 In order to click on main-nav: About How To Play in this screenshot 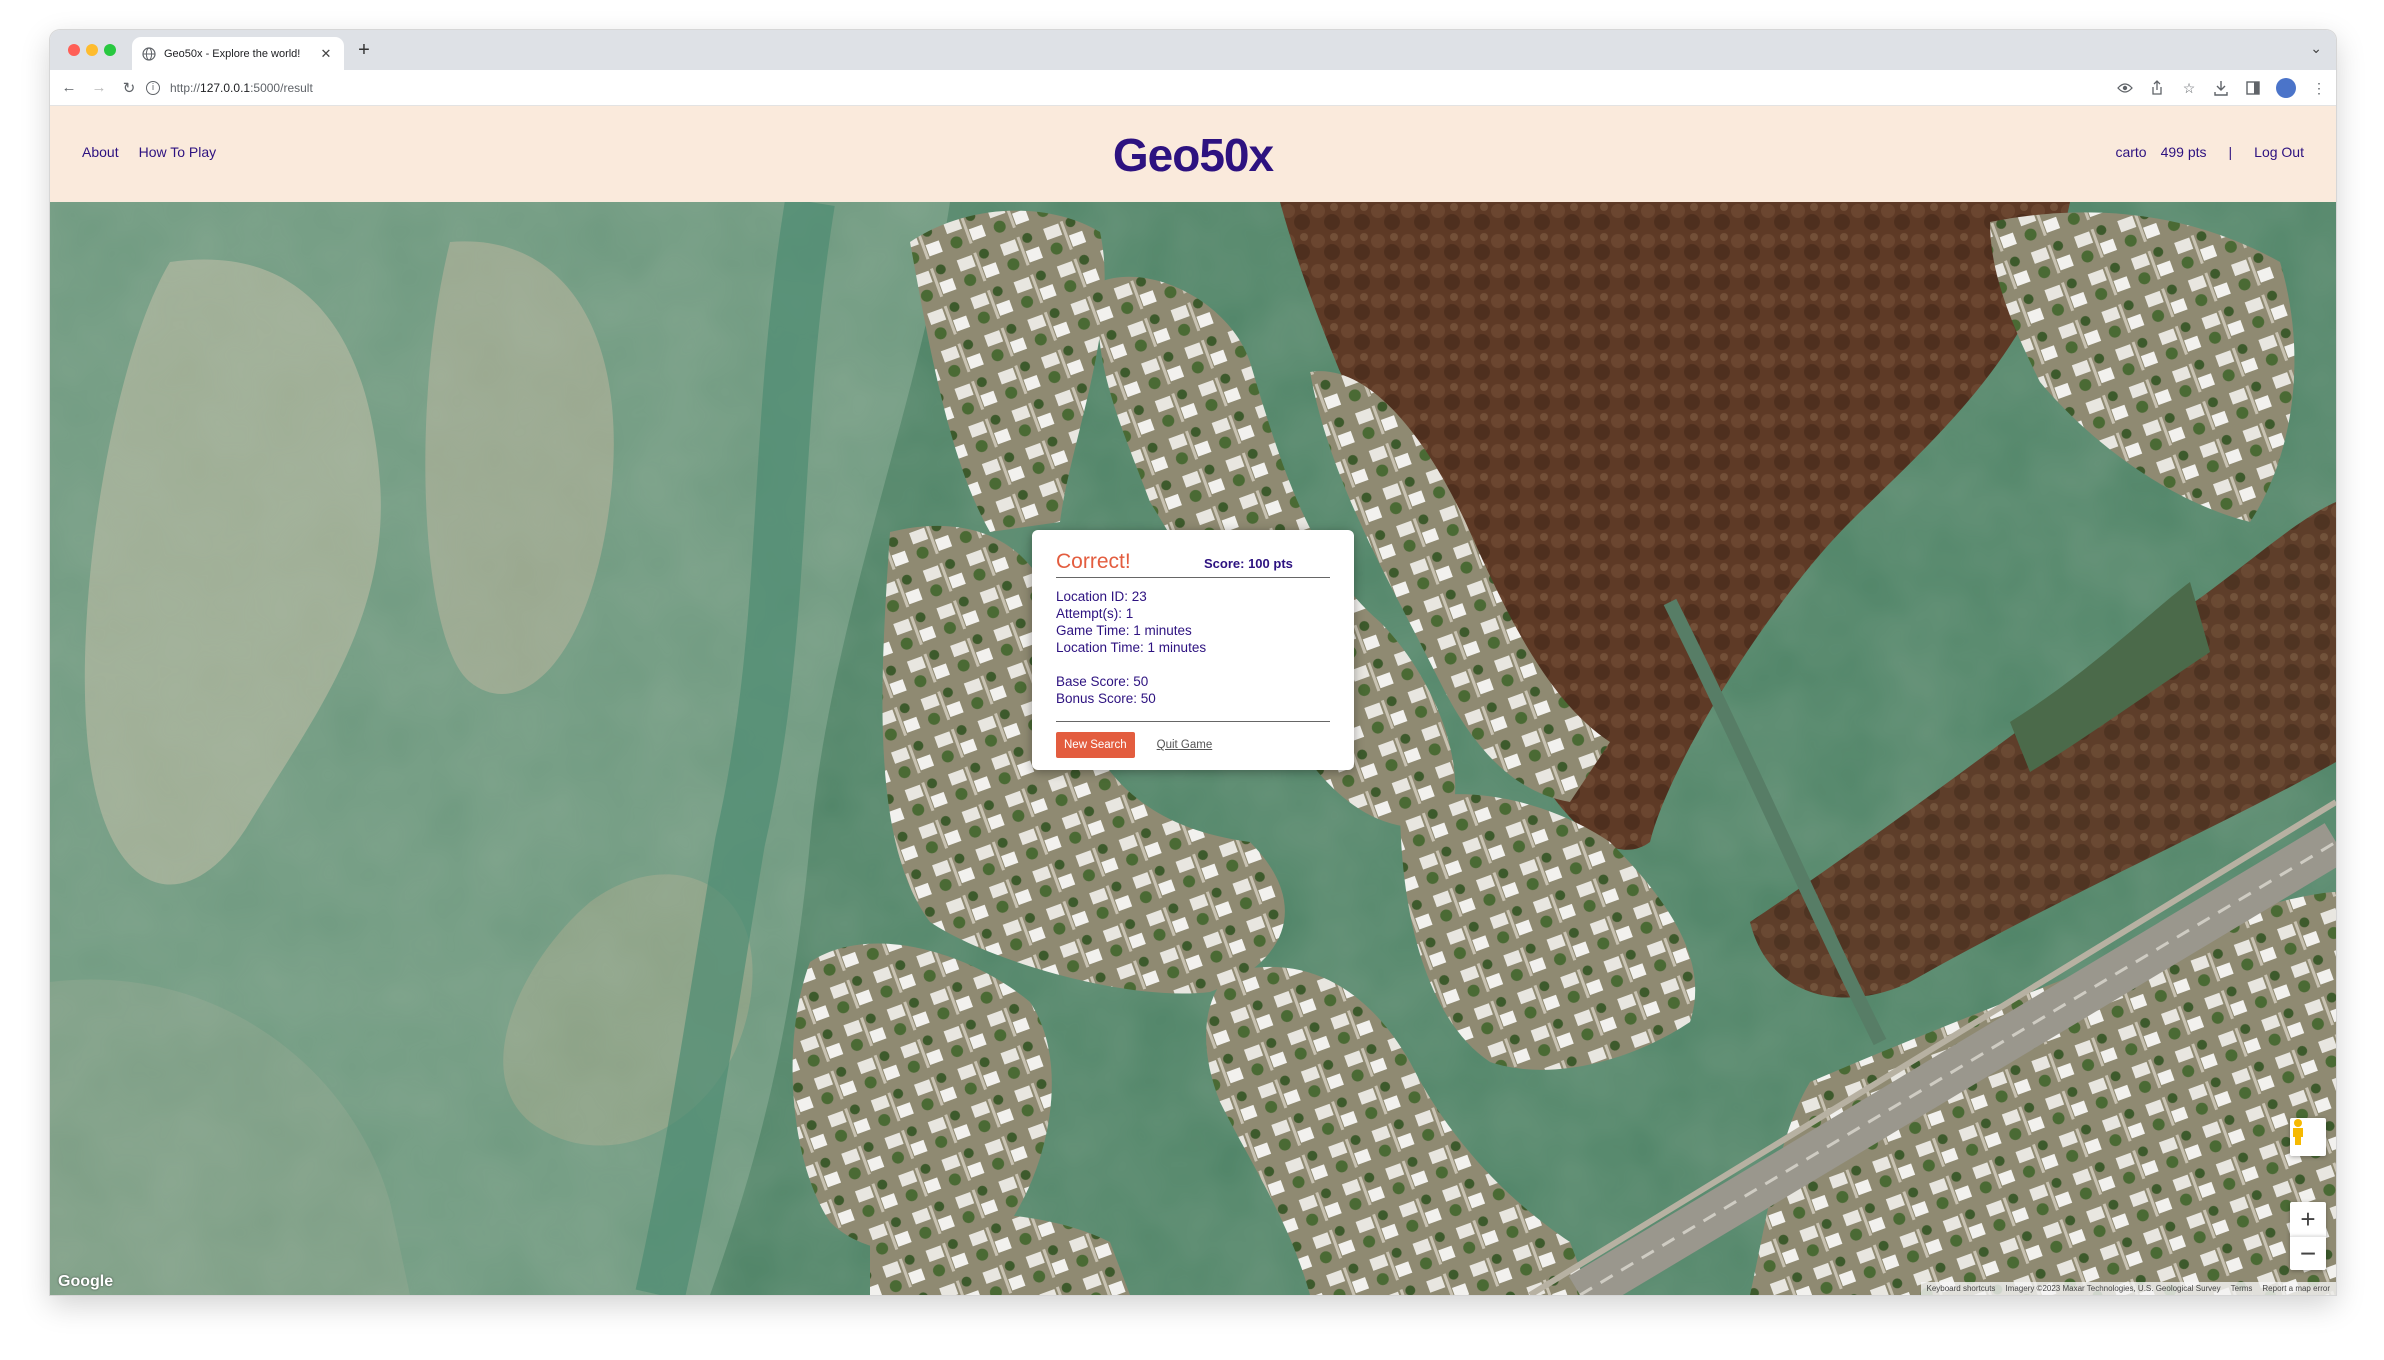, I will do `click(149, 152)`.